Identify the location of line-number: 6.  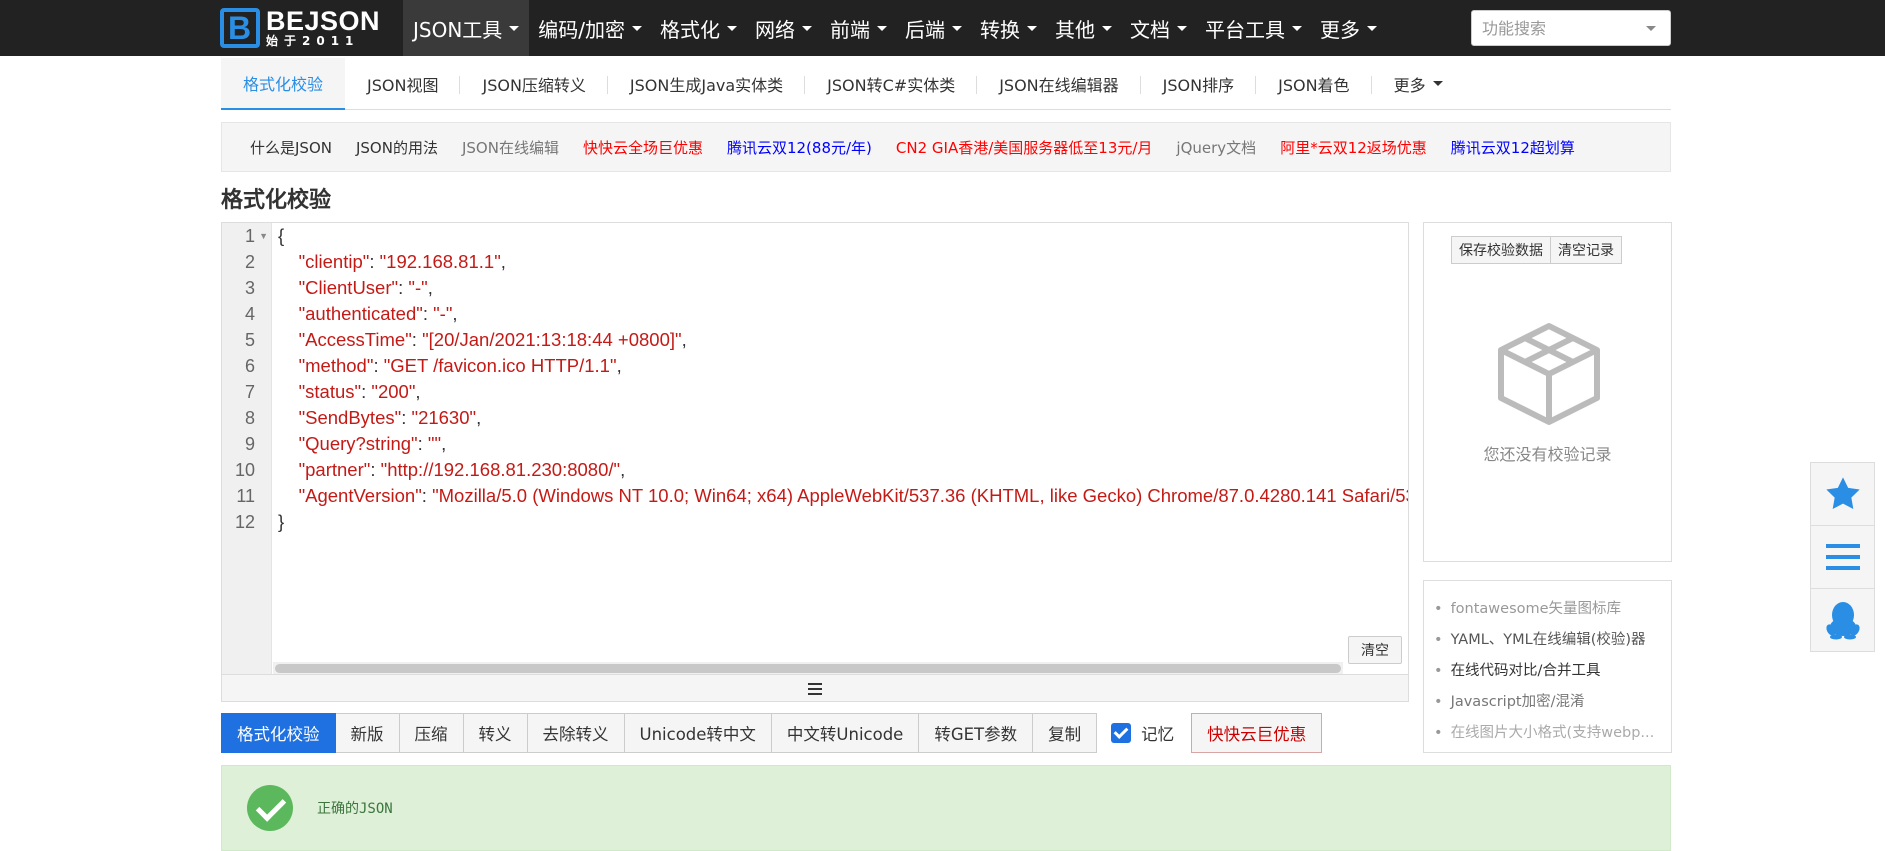
(246, 366).